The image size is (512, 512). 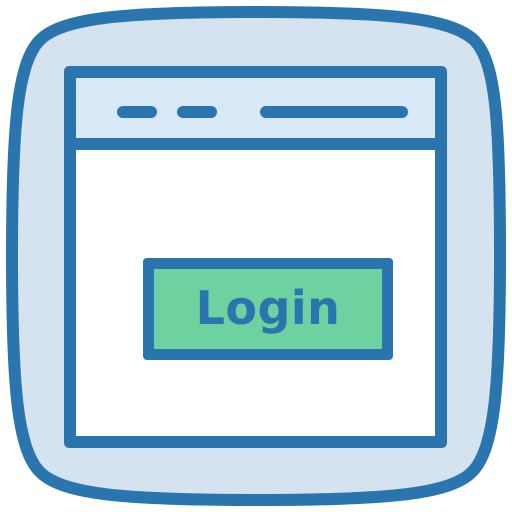 I want to click on login-button-label: Login, so click(x=268, y=308).